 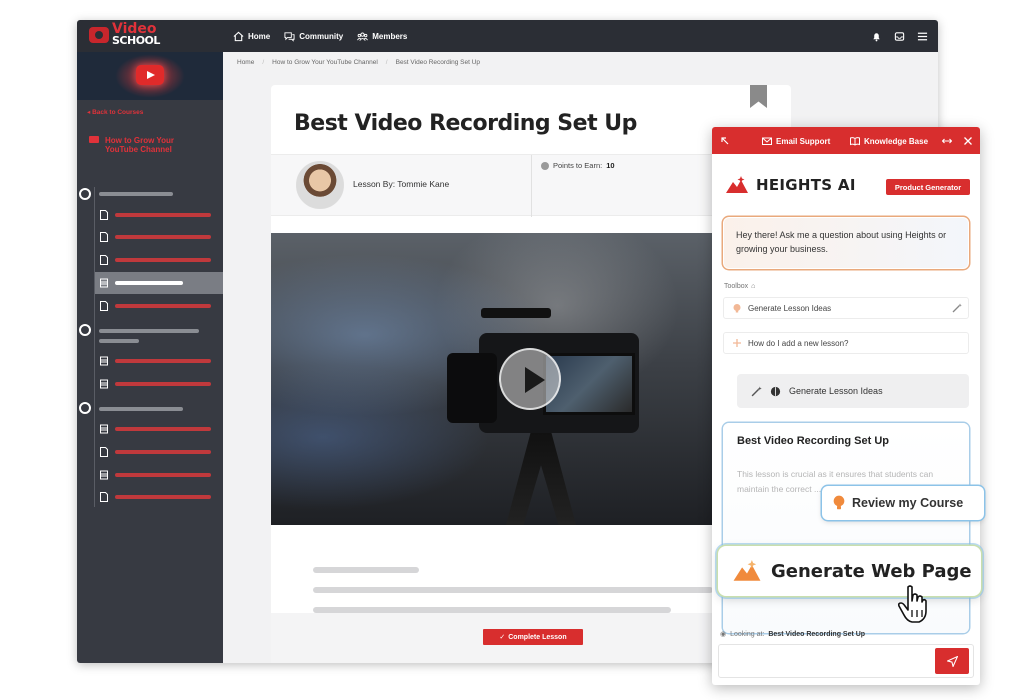 What do you see at coordinates (610, 165) in the screenshot?
I see `points-value: 10` at bounding box center [610, 165].